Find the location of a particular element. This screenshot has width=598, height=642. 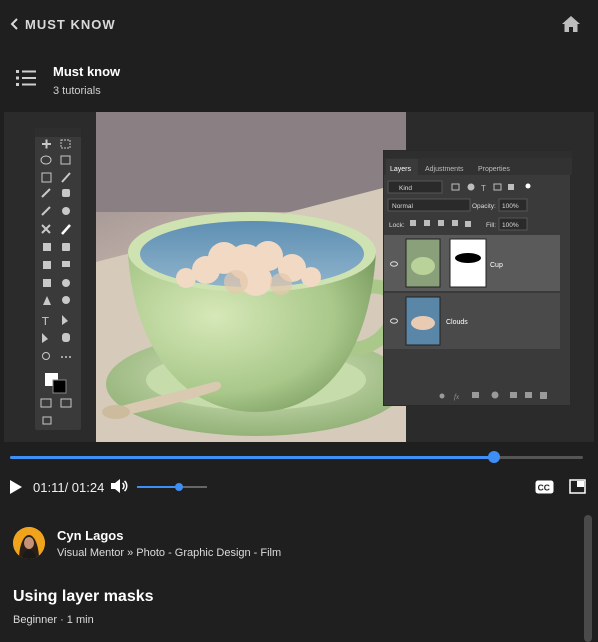

layer-name-clouds: Clouds is located at coordinates (457, 322).